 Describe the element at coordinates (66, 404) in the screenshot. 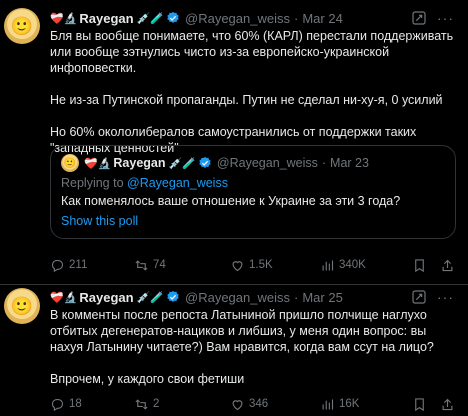

I see `reply-button: 18` at that location.